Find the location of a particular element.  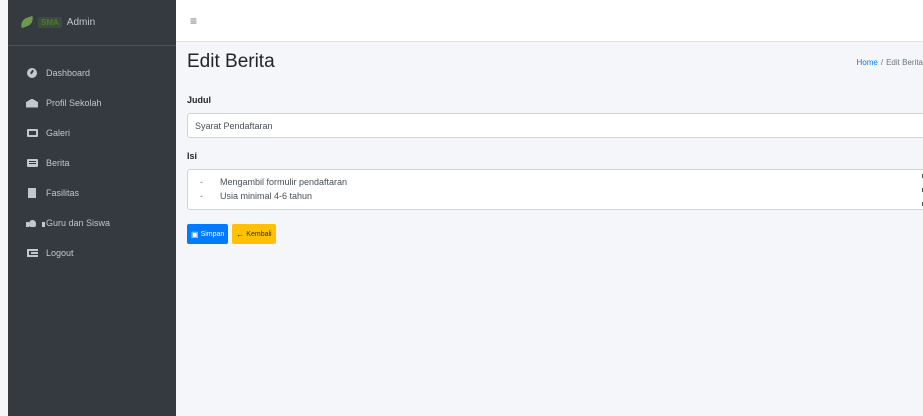

sidebar-item-label: Dashboard is located at coordinates (68, 73).